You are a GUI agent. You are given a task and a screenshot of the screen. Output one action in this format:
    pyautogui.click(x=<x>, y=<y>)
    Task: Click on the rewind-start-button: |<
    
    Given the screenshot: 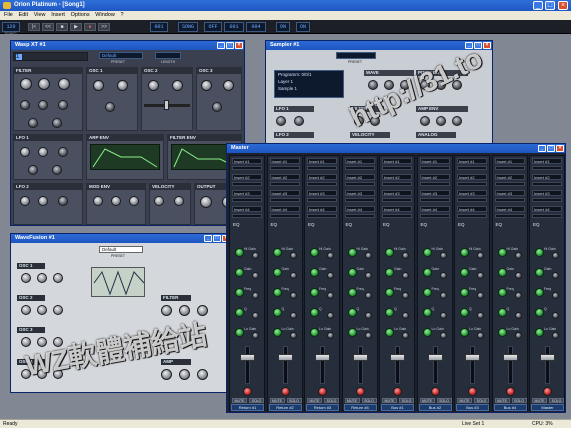 What is the action you would take?
    pyautogui.click(x=34, y=27)
    